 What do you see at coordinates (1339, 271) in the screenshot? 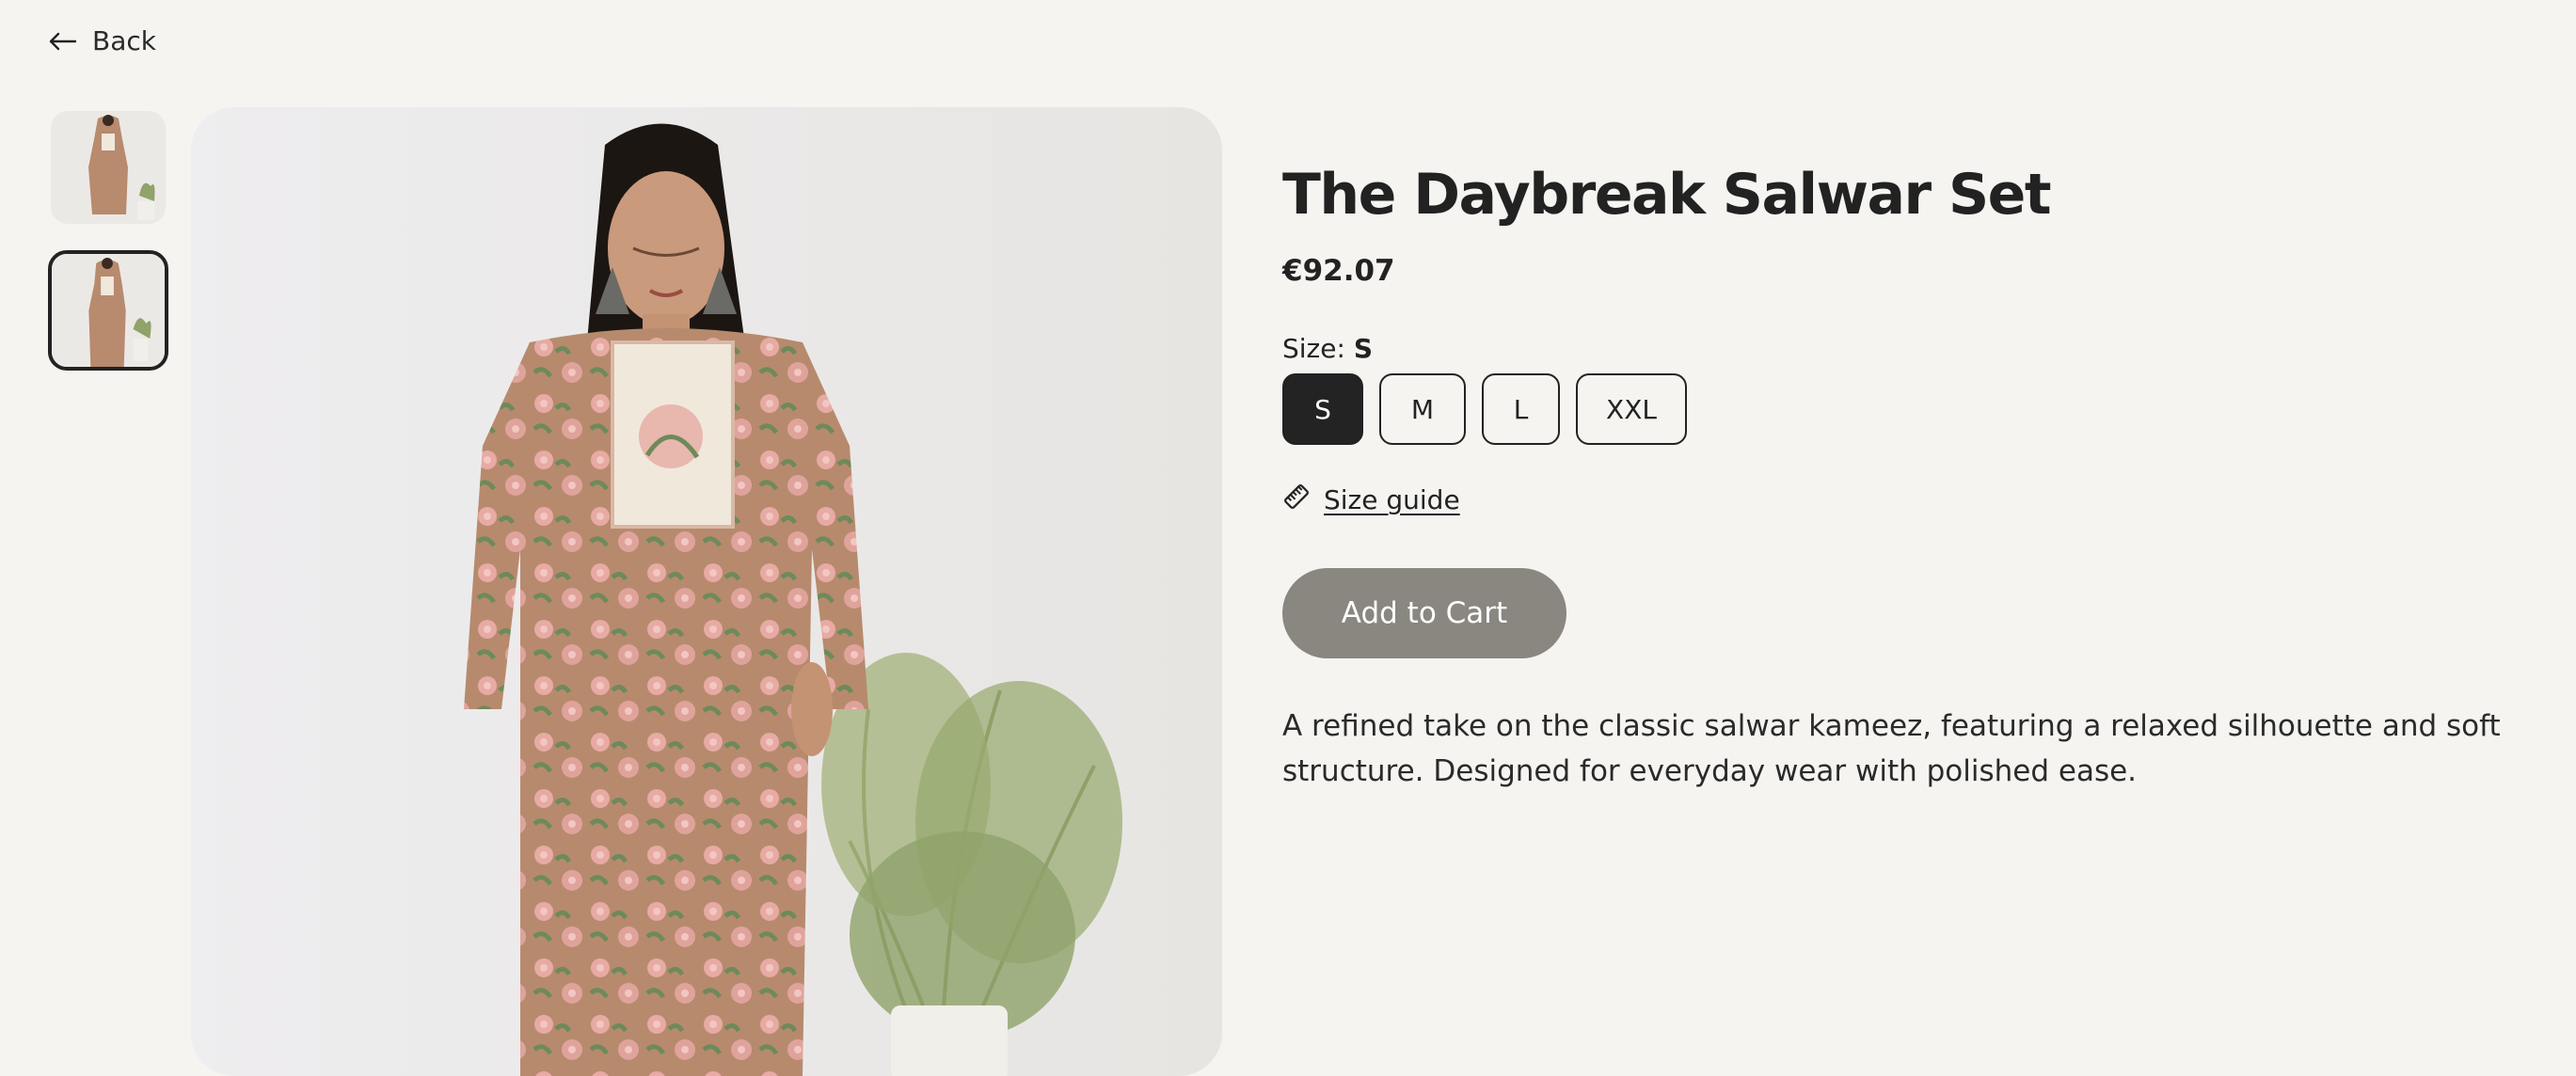
I see `product-price: €92.07` at bounding box center [1339, 271].